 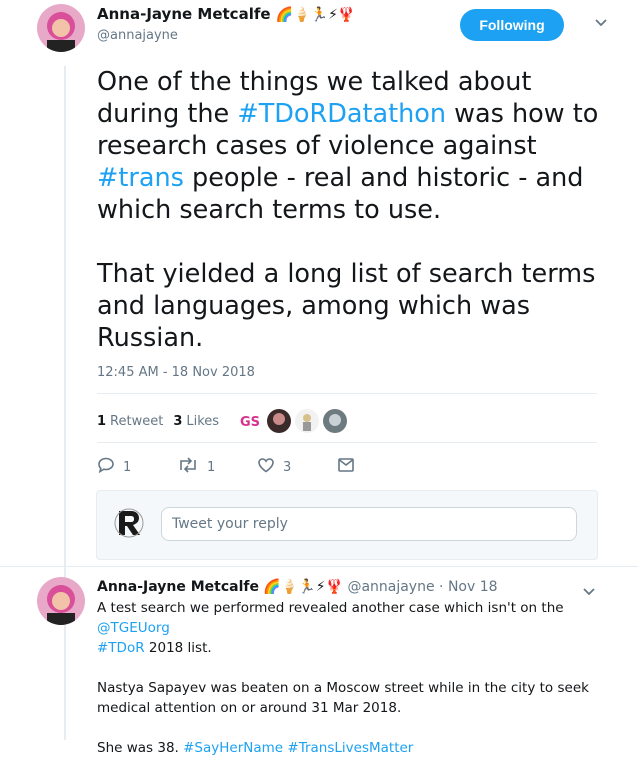 What do you see at coordinates (224, 421) in the screenshot?
I see `tweet-stats: 1 Retweet 3 Likes GS` at bounding box center [224, 421].